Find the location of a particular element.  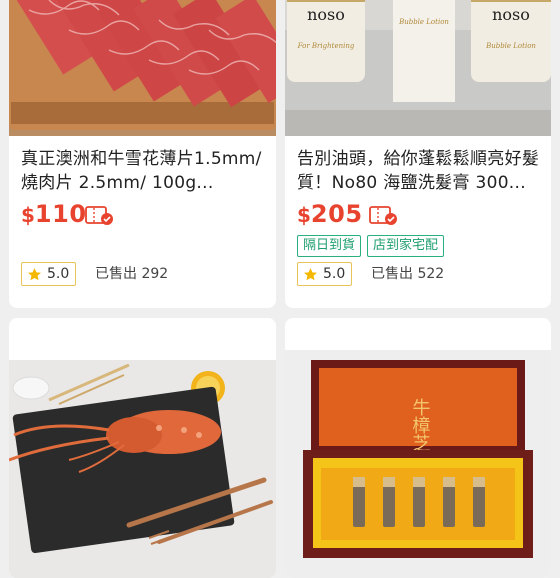

sold-count: 已售出 292 is located at coordinates (132, 274).